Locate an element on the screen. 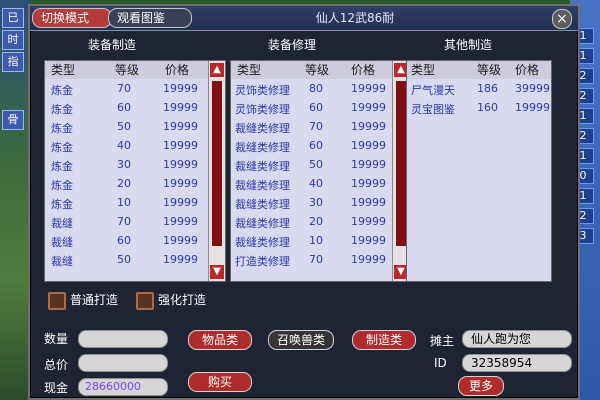  close-button: × is located at coordinates (562, 19).